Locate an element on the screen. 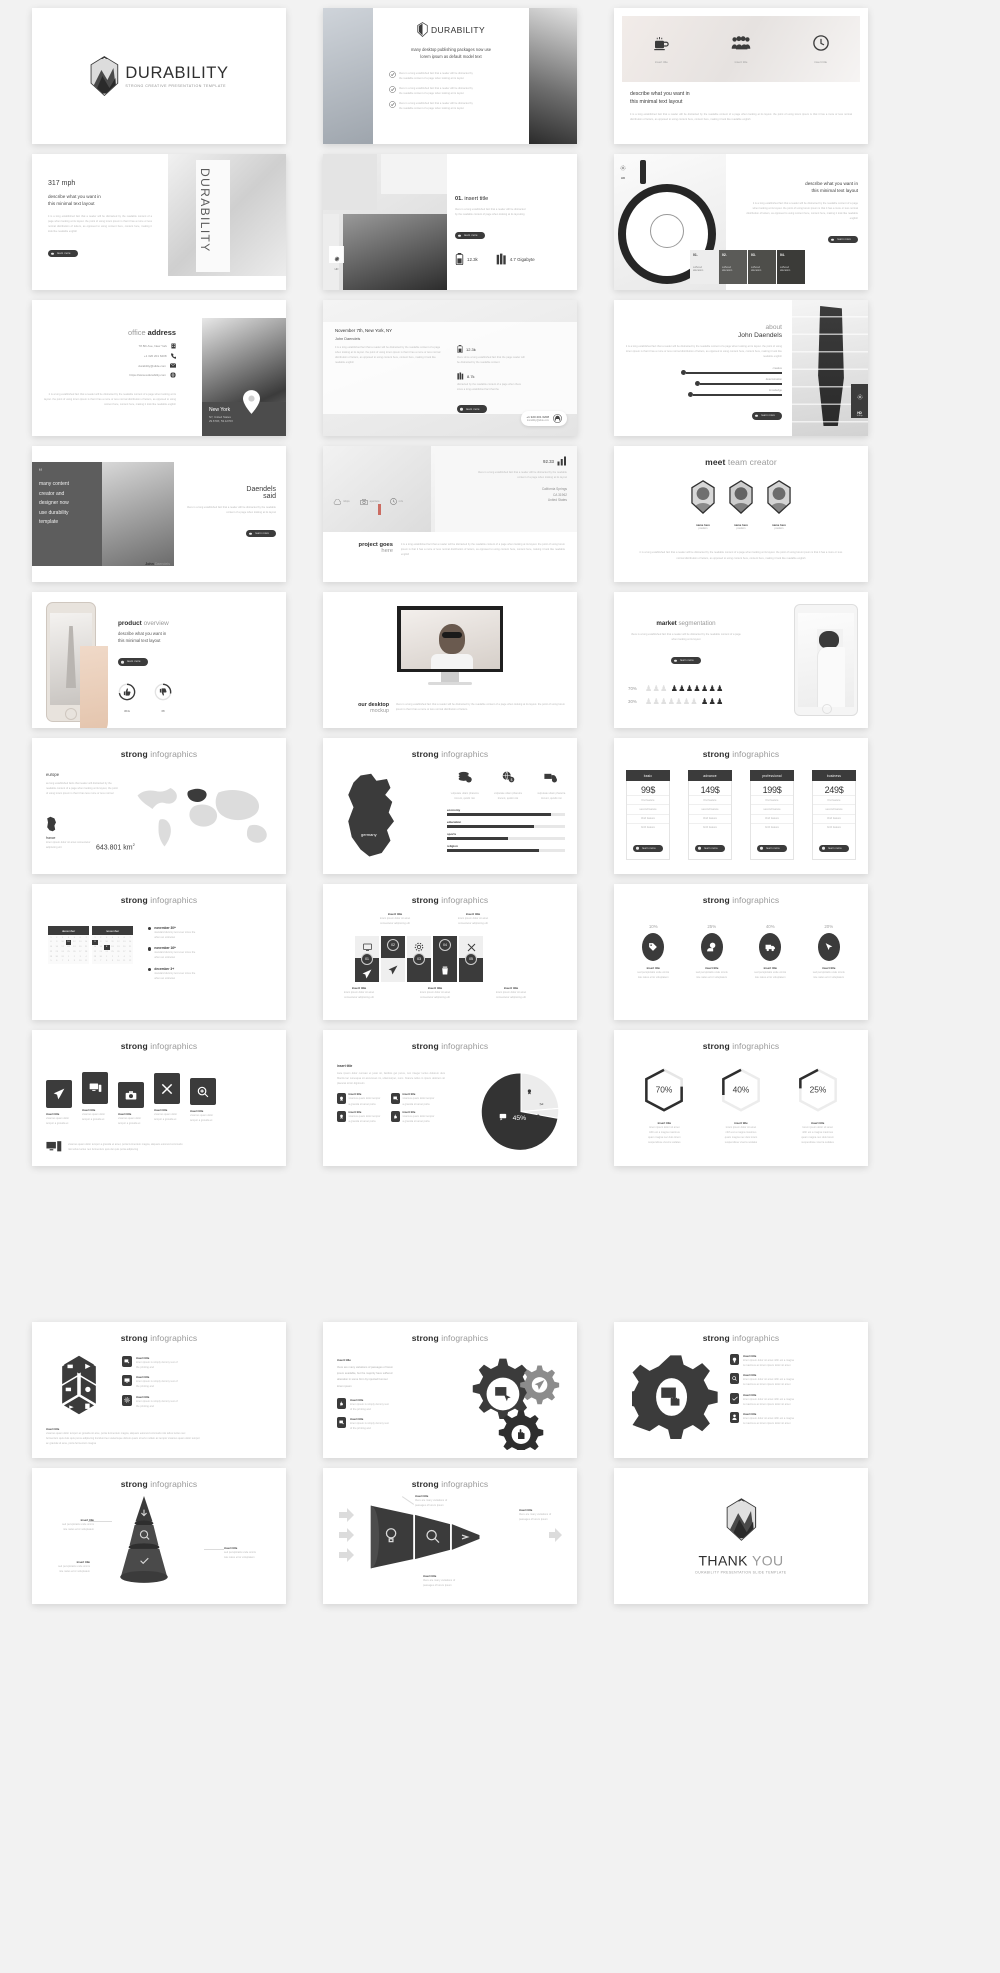 Image resolution: width=1000 pixels, height=1973 pixels. hex-wheel-diagram is located at coordinates (79, 1385).